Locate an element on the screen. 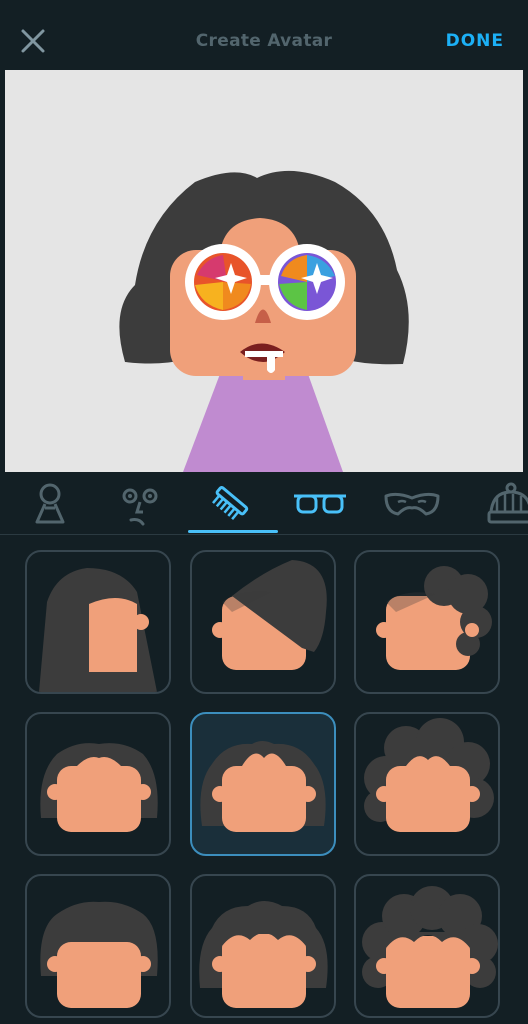 Image resolution: width=528 pixels, height=1024 pixels. hair-curly-volume-thumbnail is located at coordinates (429, 775).